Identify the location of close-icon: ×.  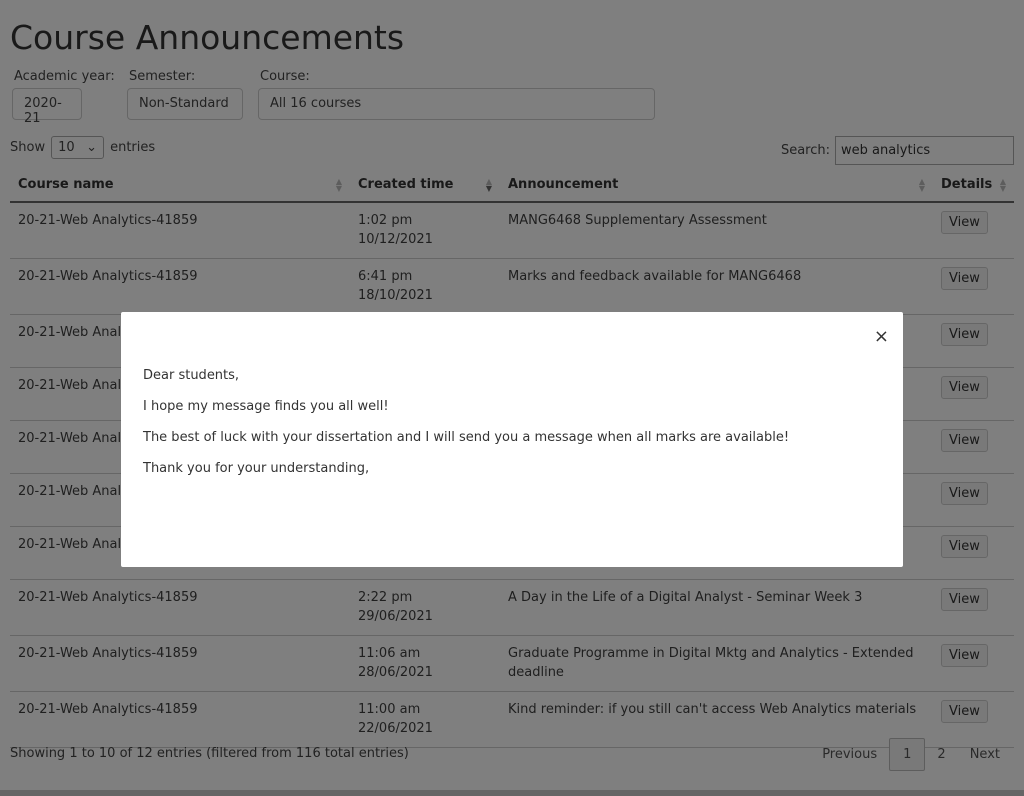
(881, 336).